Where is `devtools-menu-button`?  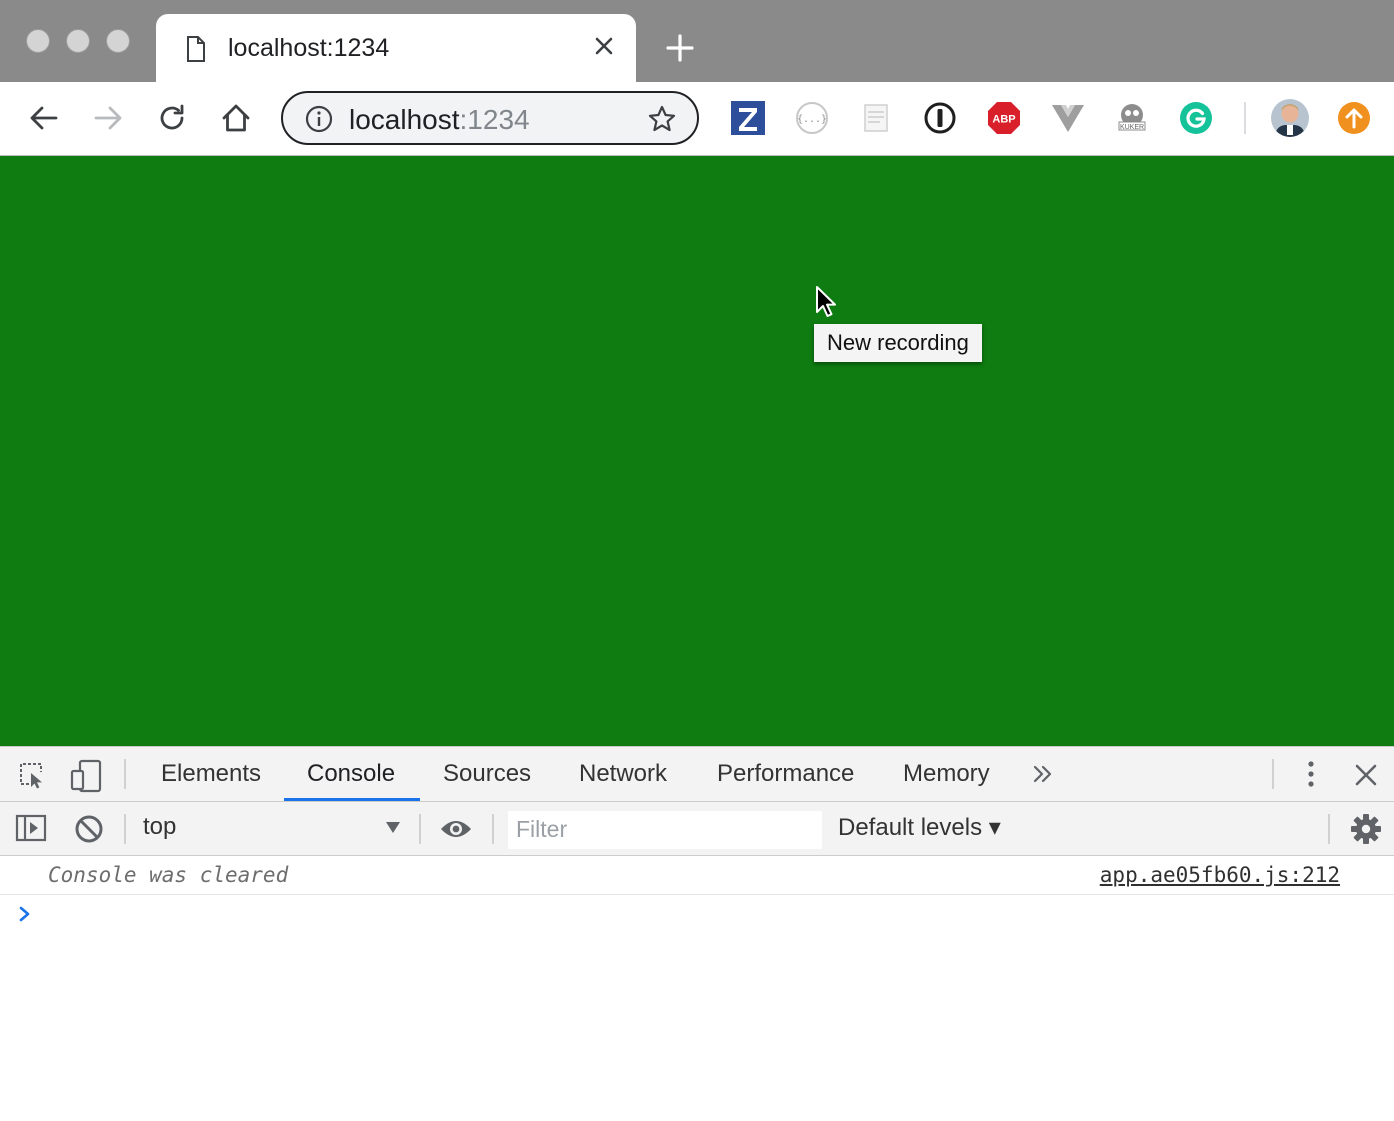
devtools-menu-button is located at coordinates (1311, 774).